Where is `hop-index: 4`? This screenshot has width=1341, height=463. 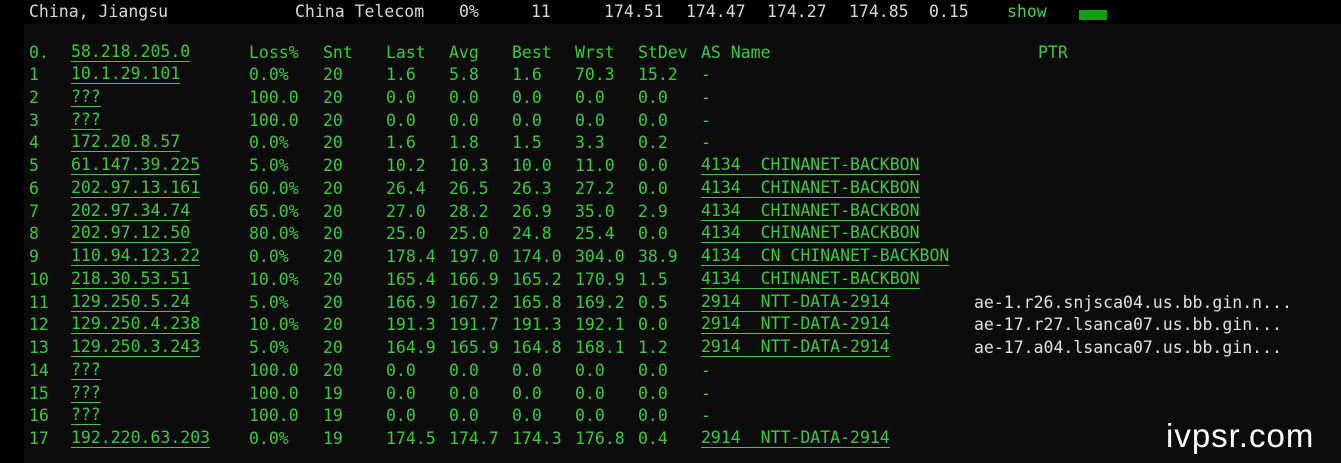 hop-index: 4 is located at coordinates (34, 143).